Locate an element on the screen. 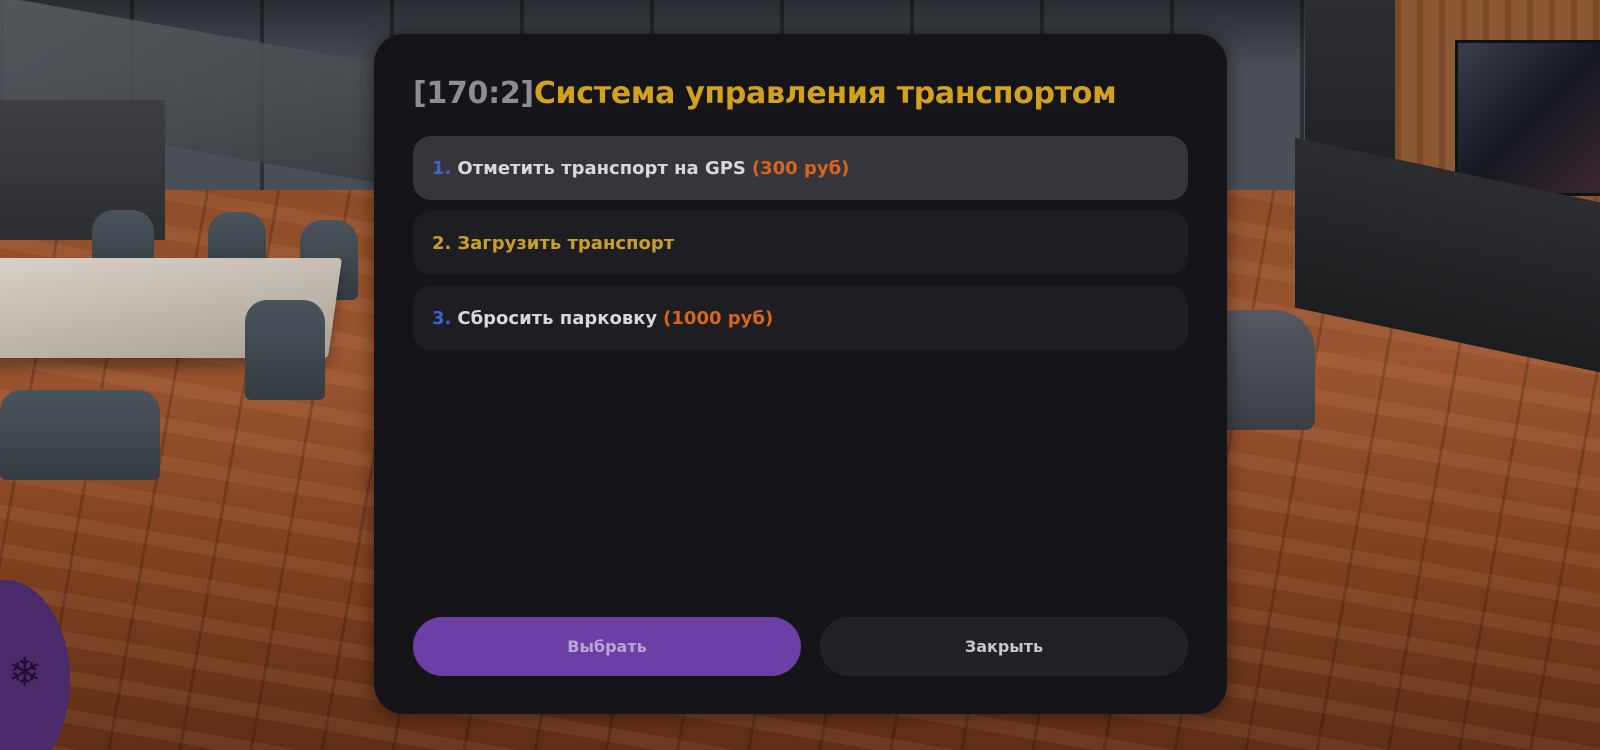  dialog-title: [170:2]Система управления транспортом is located at coordinates (765, 93).